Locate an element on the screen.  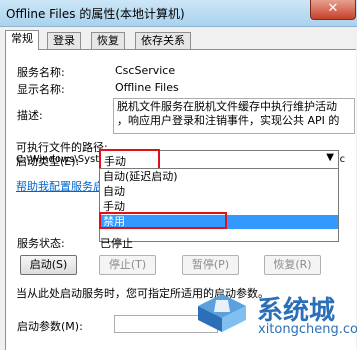
window-title: Offline Files 的属性(本地计算机) is located at coordinates (95, 14).